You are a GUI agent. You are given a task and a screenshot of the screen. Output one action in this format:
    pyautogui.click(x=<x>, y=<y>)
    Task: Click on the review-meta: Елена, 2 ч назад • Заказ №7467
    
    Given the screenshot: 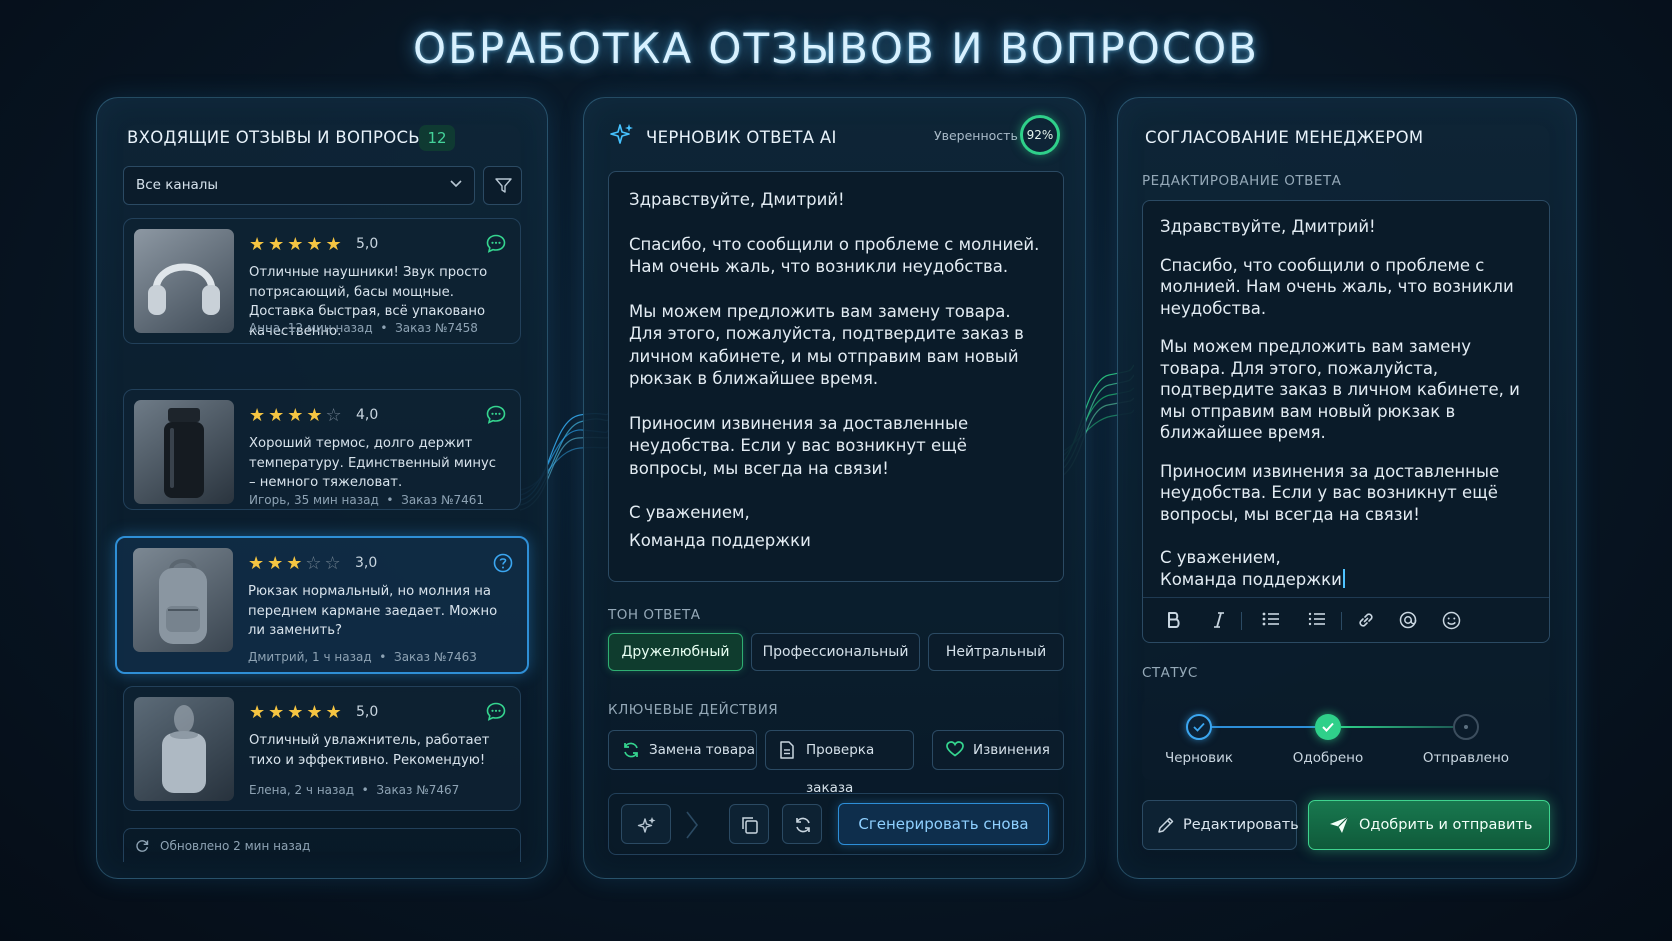 What is the action you would take?
    pyautogui.click(x=354, y=790)
    